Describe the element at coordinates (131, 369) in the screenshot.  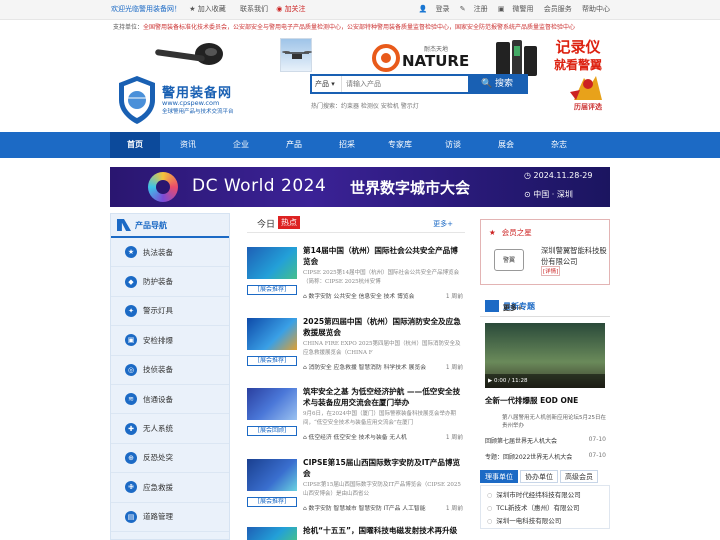
I see `magnifier-icon: ◎` at that location.